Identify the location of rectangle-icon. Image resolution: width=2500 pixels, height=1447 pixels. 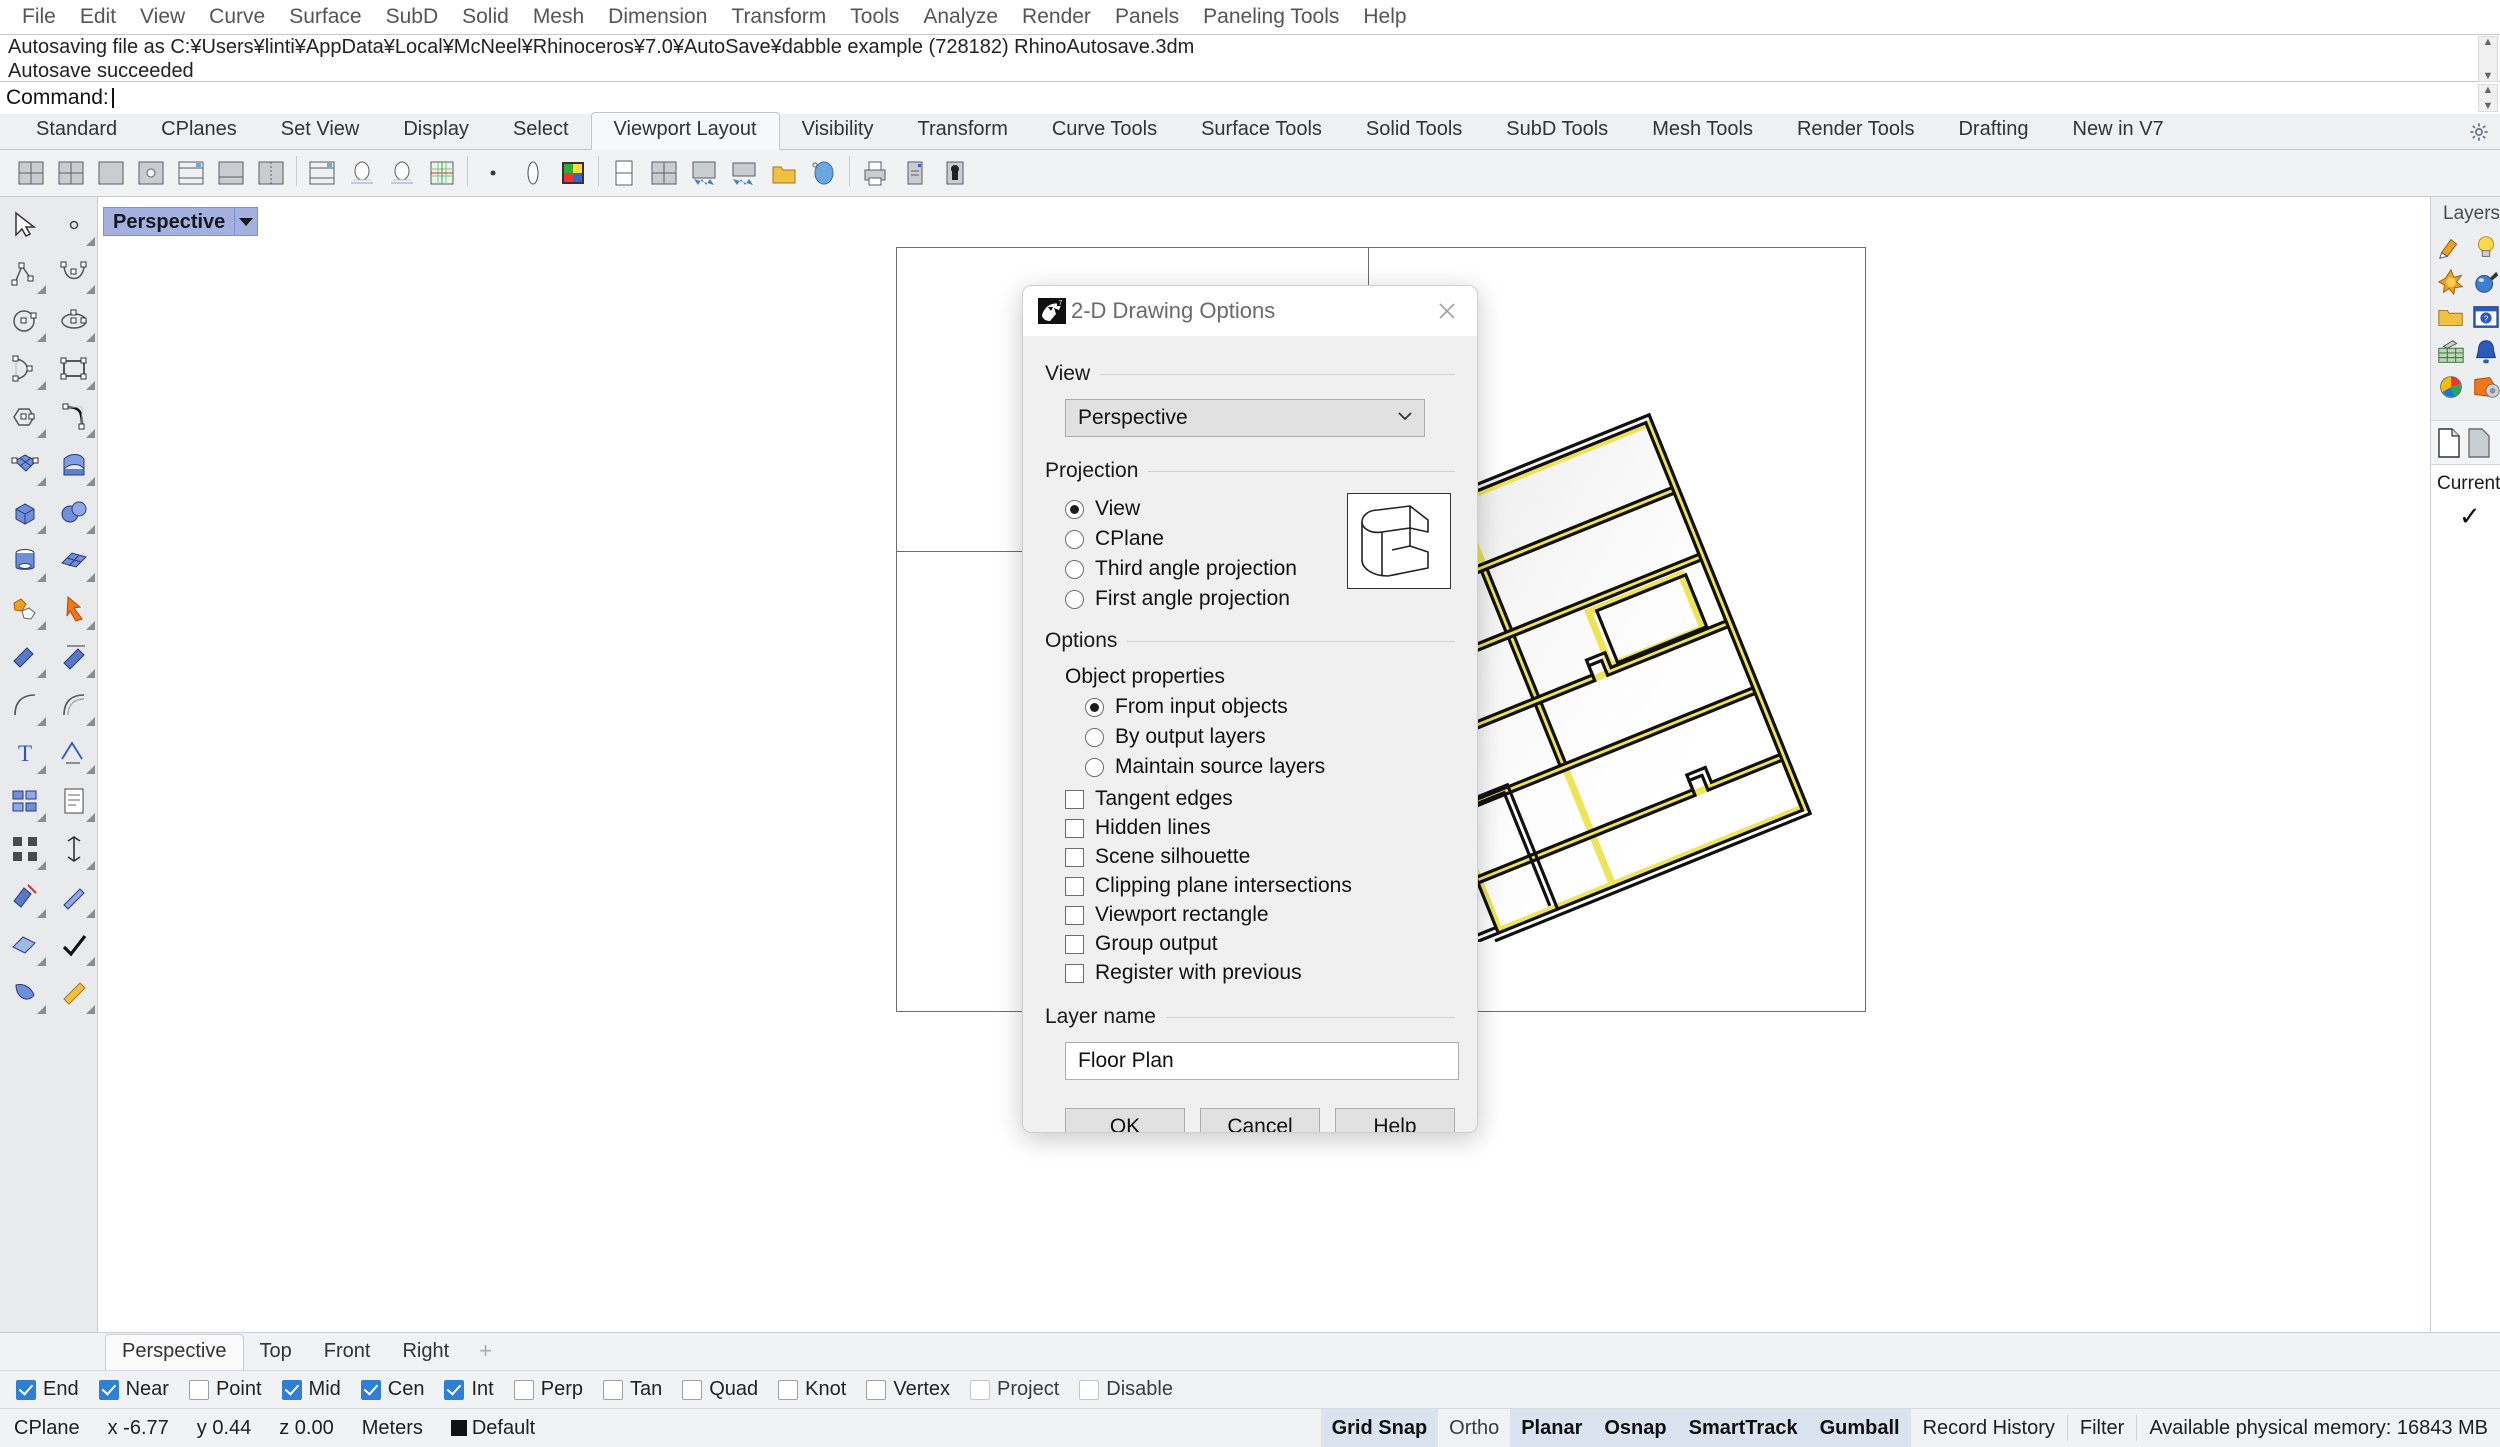
(73, 369).